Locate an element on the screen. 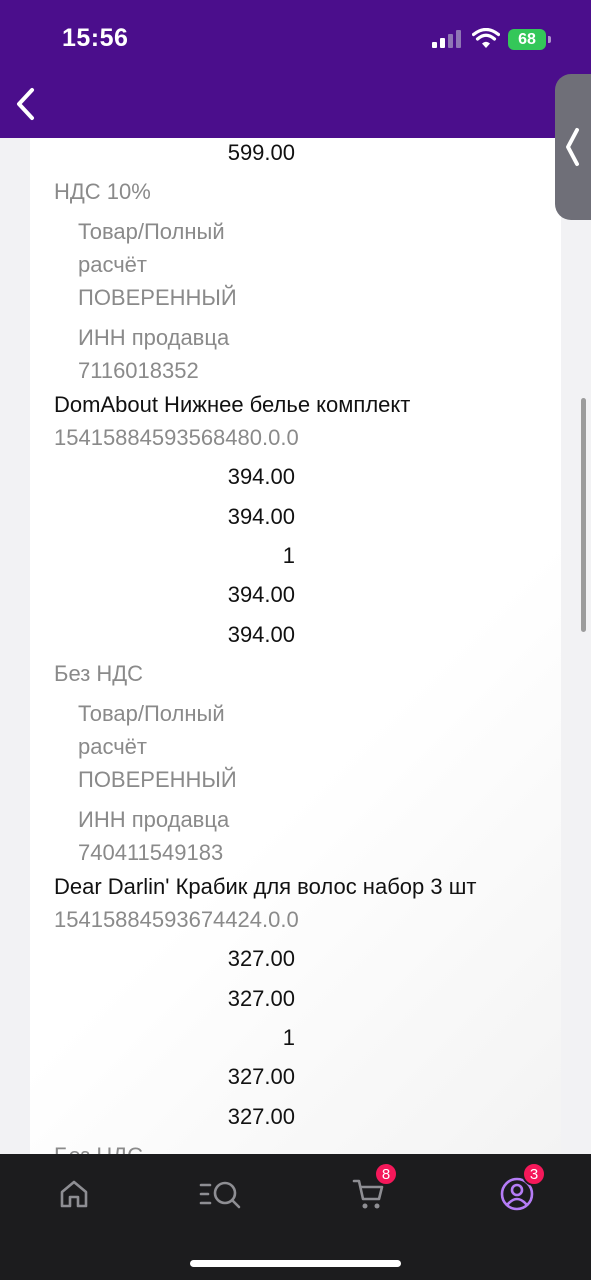 The height and width of the screenshot is (1280, 591). home-indicator is located at coordinates (295, 1263).